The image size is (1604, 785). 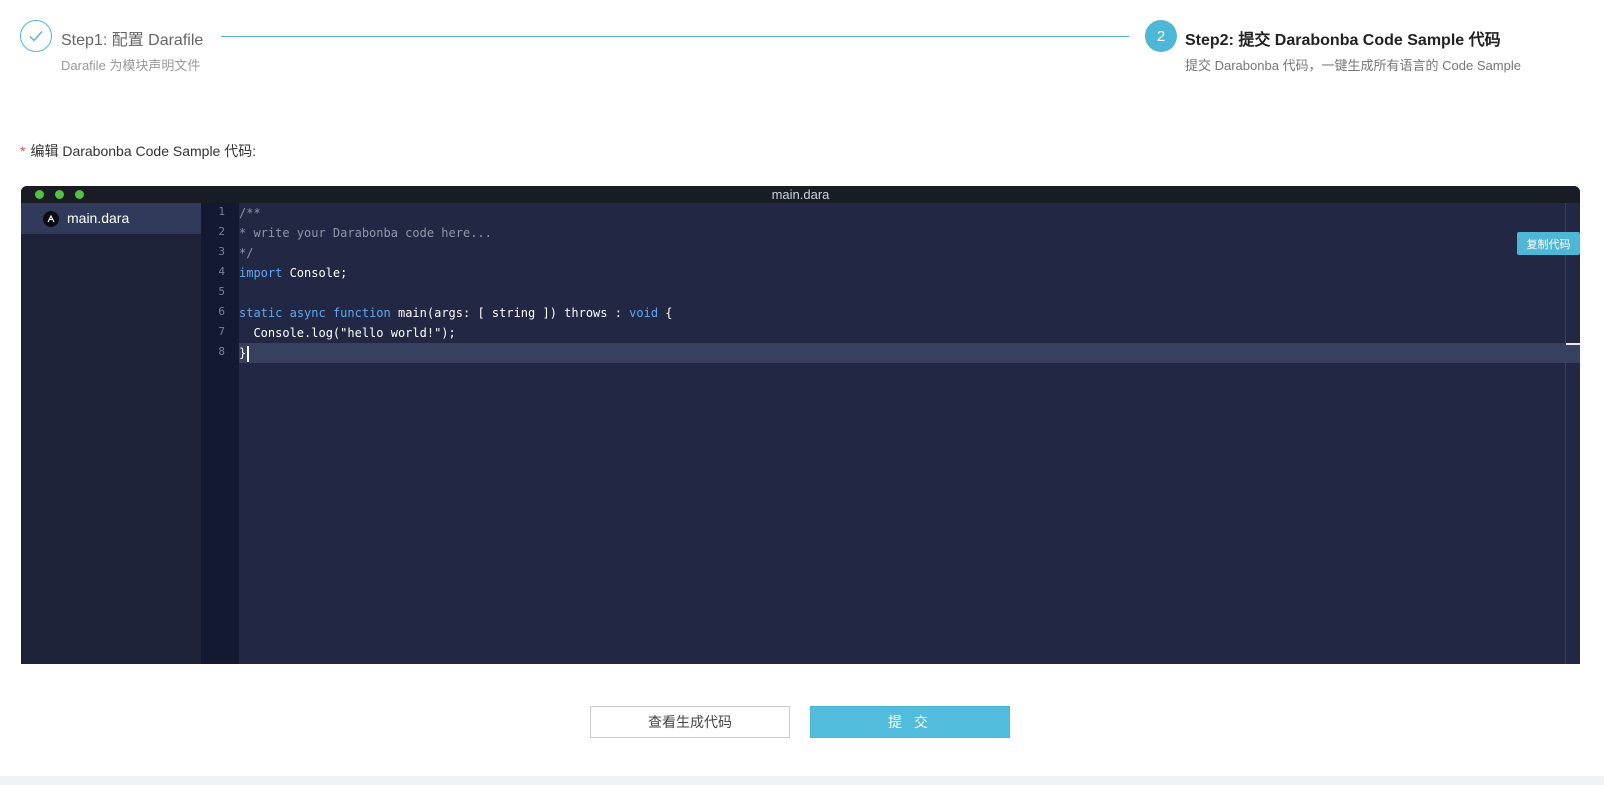 I want to click on code-text: {, so click(x=665, y=313).